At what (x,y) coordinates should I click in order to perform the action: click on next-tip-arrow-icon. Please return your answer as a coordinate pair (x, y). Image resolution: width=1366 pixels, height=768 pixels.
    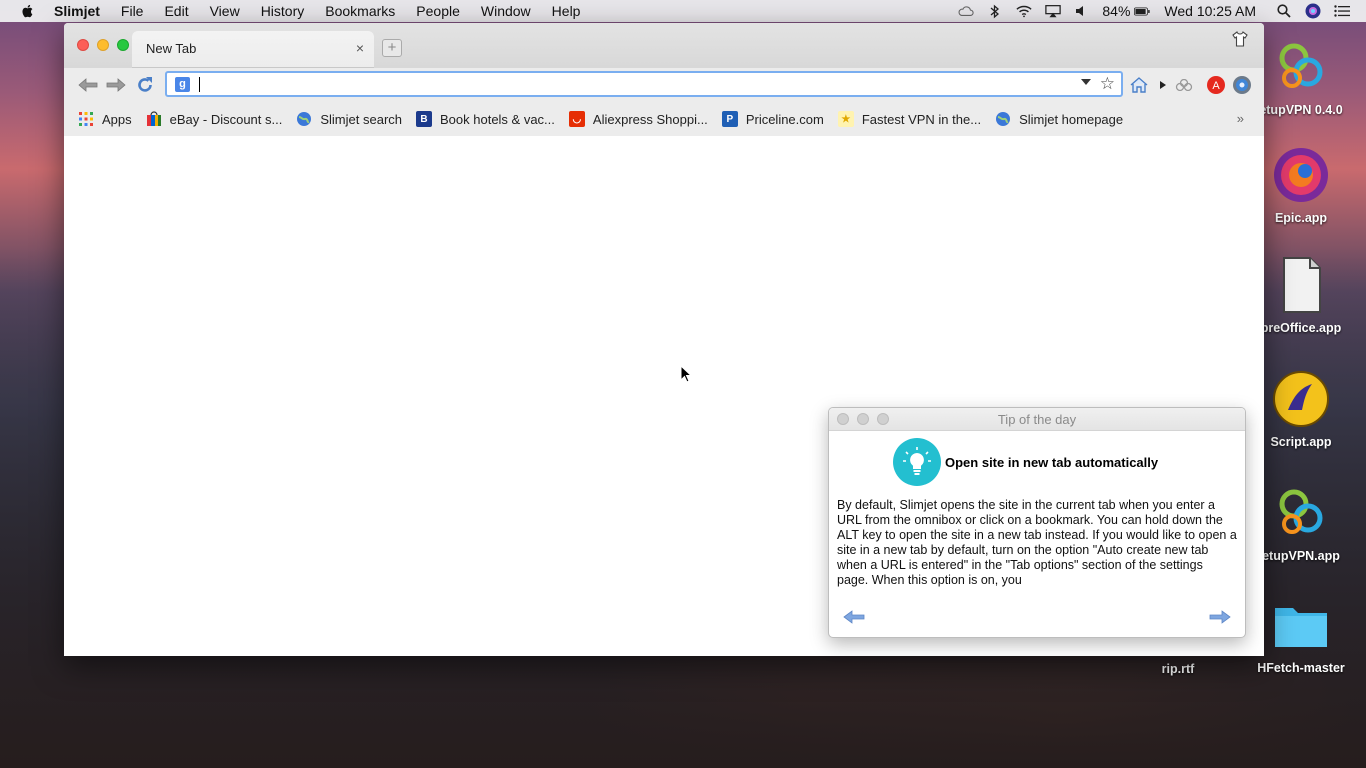
    Looking at the image, I should click on (1220, 617).